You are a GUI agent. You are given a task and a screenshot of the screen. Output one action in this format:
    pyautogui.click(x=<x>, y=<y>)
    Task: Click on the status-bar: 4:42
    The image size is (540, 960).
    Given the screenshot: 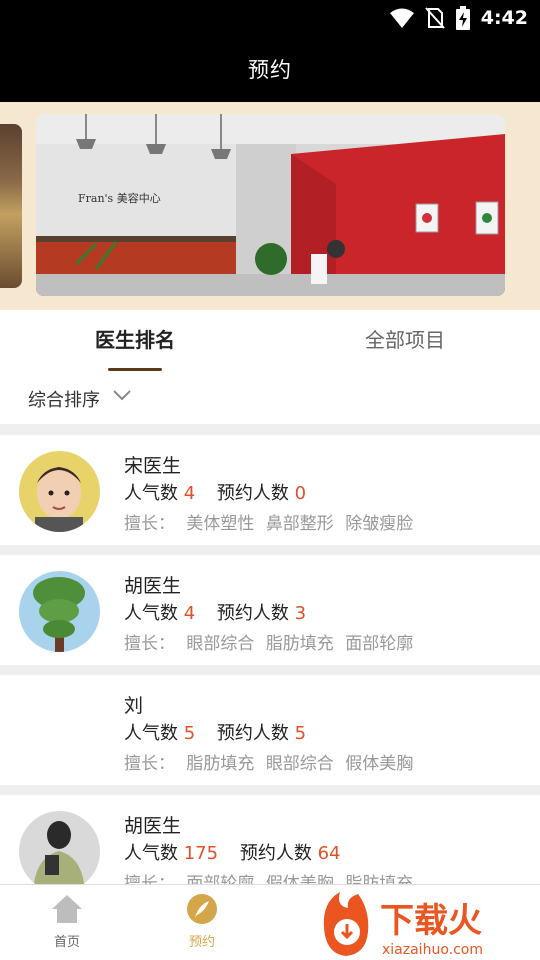 What is the action you would take?
    pyautogui.click(x=270, y=18)
    